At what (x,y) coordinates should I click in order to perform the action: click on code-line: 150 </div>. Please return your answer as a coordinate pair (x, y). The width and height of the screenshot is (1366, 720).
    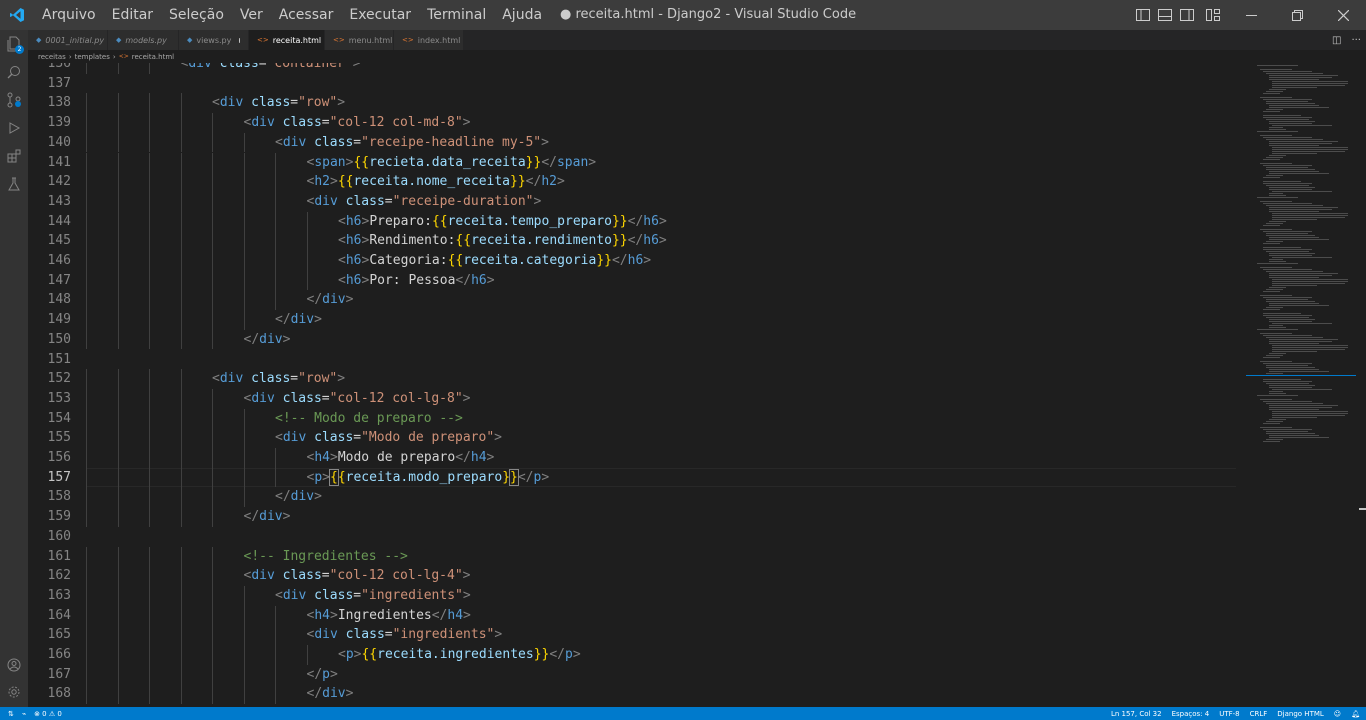
    Looking at the image, I should click on (637, 339).